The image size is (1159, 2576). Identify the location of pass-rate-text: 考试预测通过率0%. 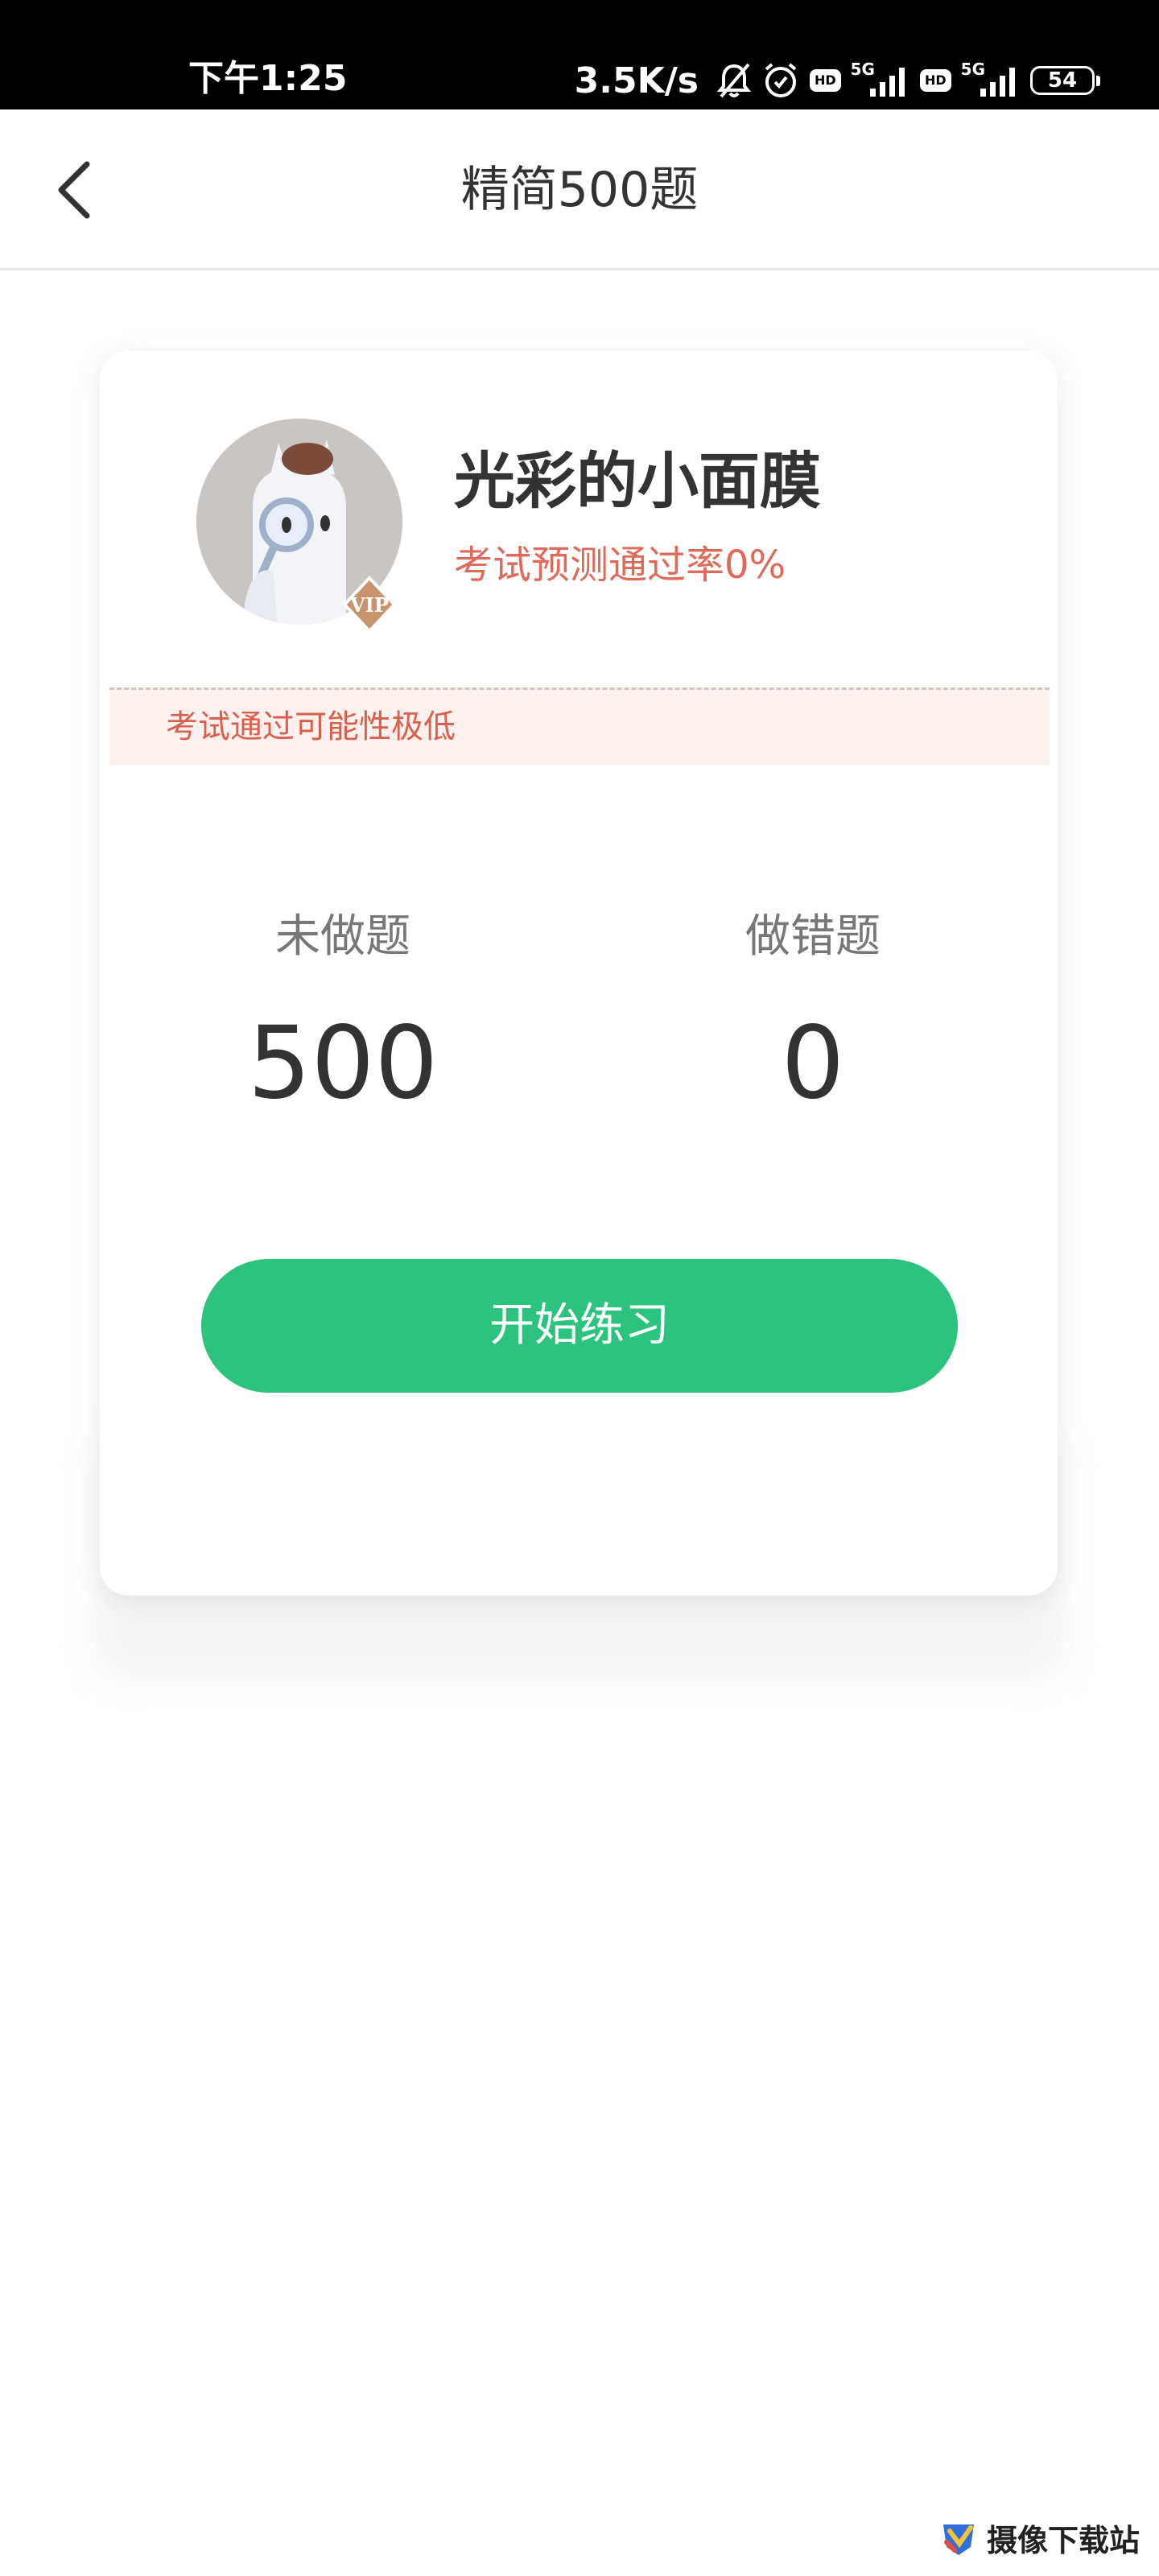
(620, 565).